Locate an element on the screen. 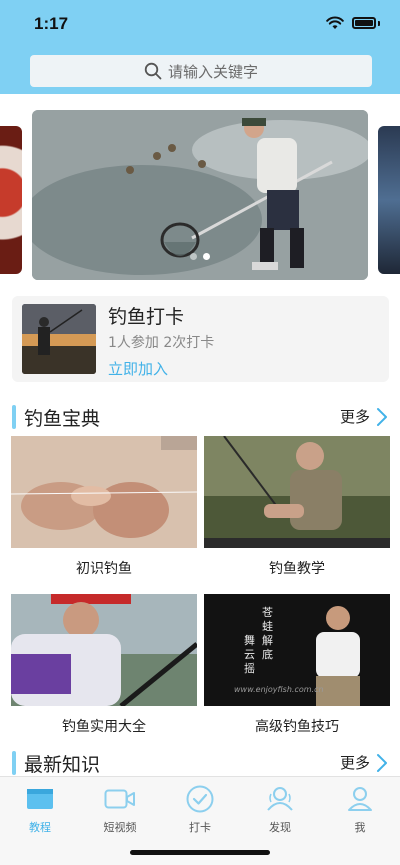 The image size is (400, 865). instructor-outdoors-image is located at coordinates (297, 492).